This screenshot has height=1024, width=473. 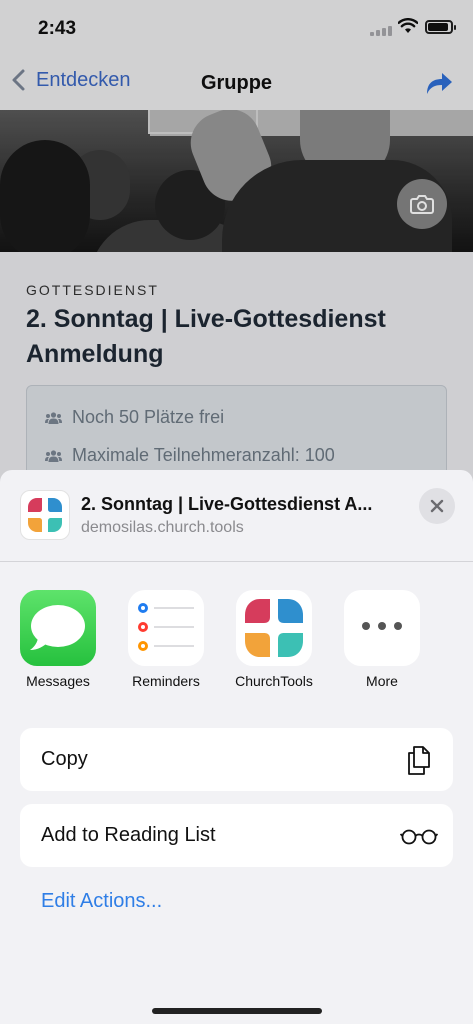 I want to click on add-to-reading-list-action: Add to Reading List, so click(x=236, y=835).